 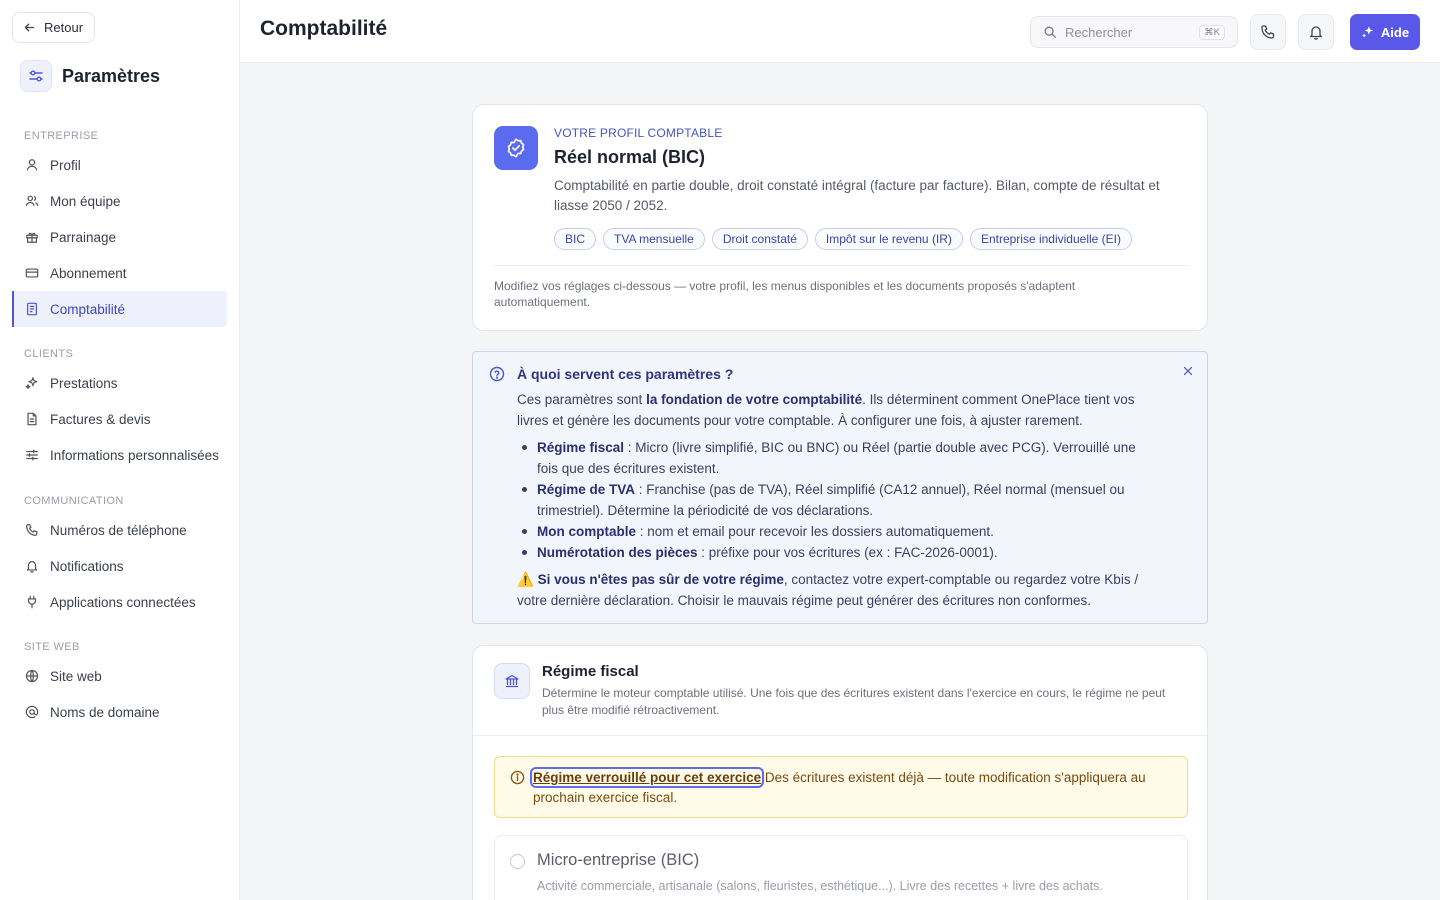 I want to click on sidebar-item-label: Numéros de téléphone, so click(x=118, y=530).